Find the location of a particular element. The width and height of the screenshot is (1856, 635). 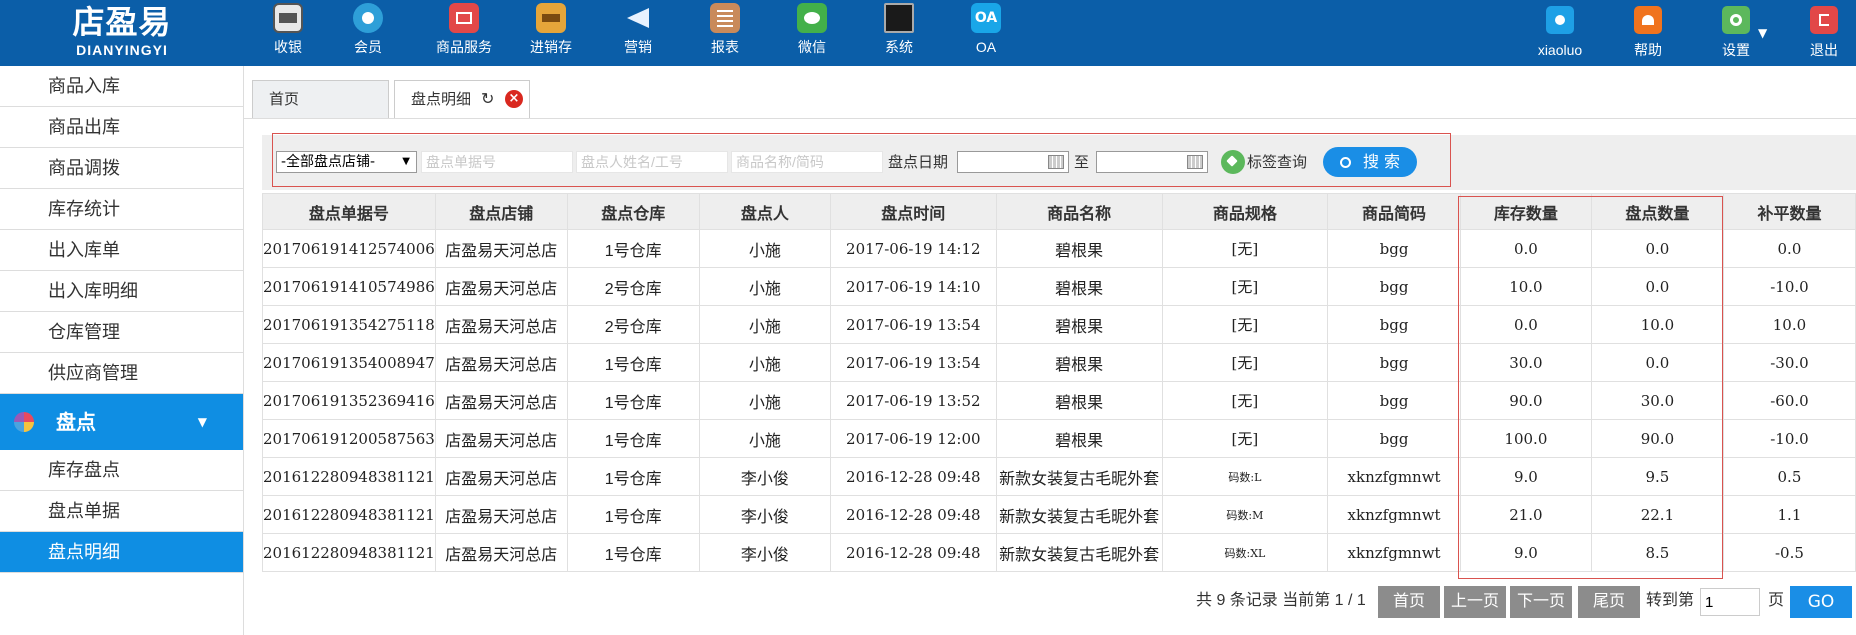

nav-inventory: 进销存 is located at coordinates (551, 33).